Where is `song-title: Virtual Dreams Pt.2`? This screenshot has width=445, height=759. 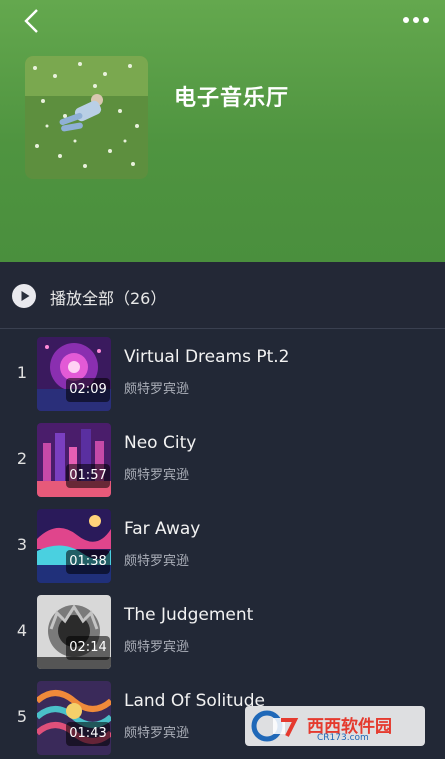 song-title: Virtual Dreams Pt.2 is located at coordinates (207, 357).